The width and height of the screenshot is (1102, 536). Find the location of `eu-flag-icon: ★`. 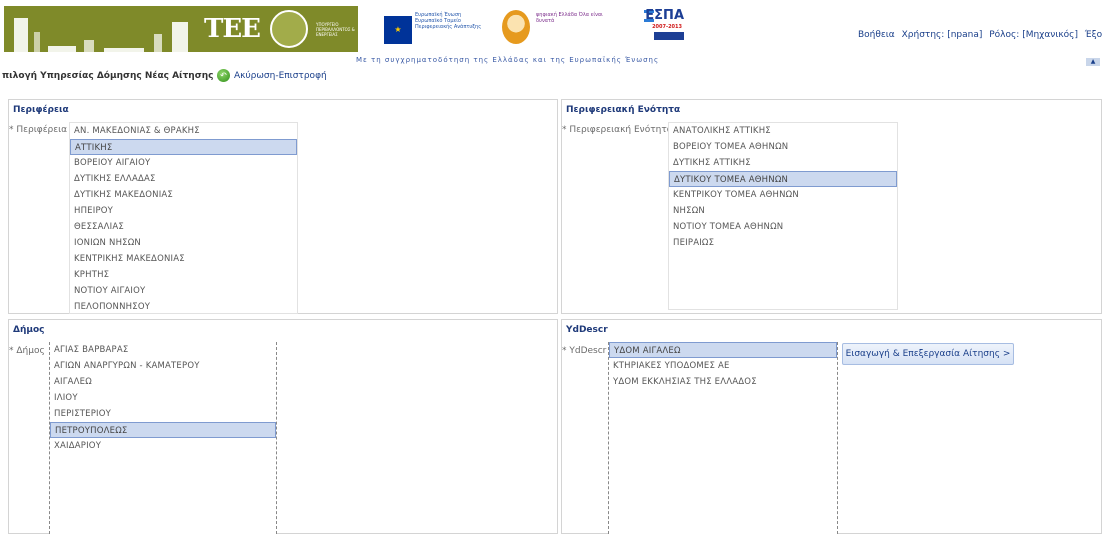

eu-flag-icon: ★ is located at coordinates (398, 30).